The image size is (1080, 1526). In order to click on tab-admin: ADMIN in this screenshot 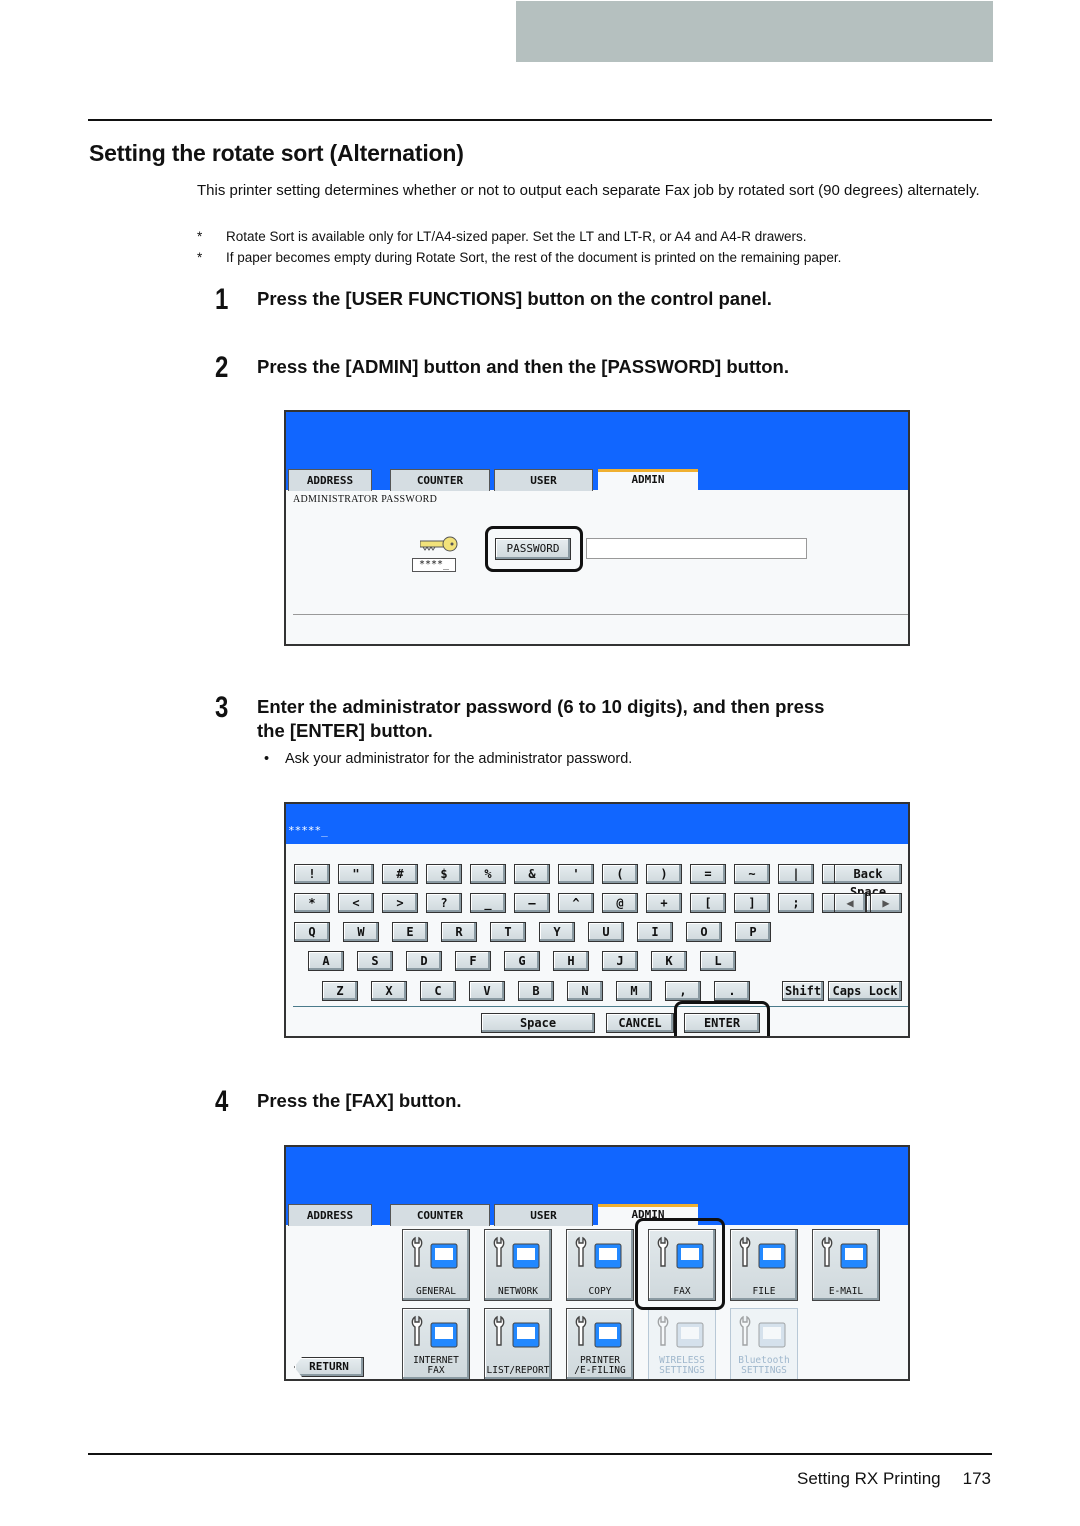, I will do `click(648, 481)`.